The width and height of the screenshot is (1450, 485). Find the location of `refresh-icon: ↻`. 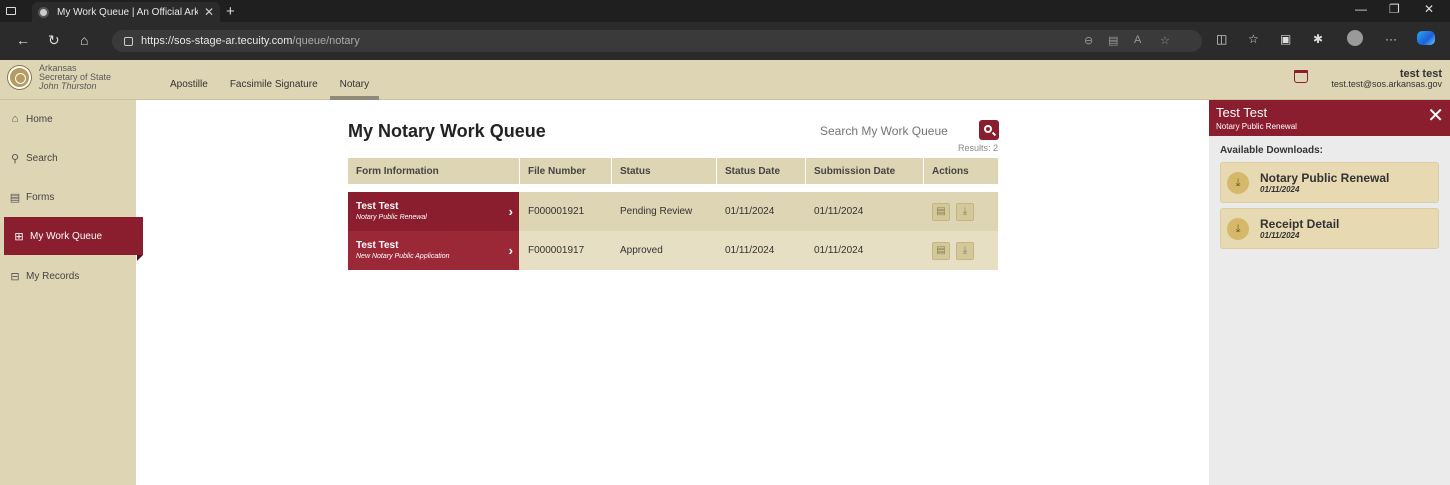

refresh-icon: ↻ is located at coordinates (54, 40).